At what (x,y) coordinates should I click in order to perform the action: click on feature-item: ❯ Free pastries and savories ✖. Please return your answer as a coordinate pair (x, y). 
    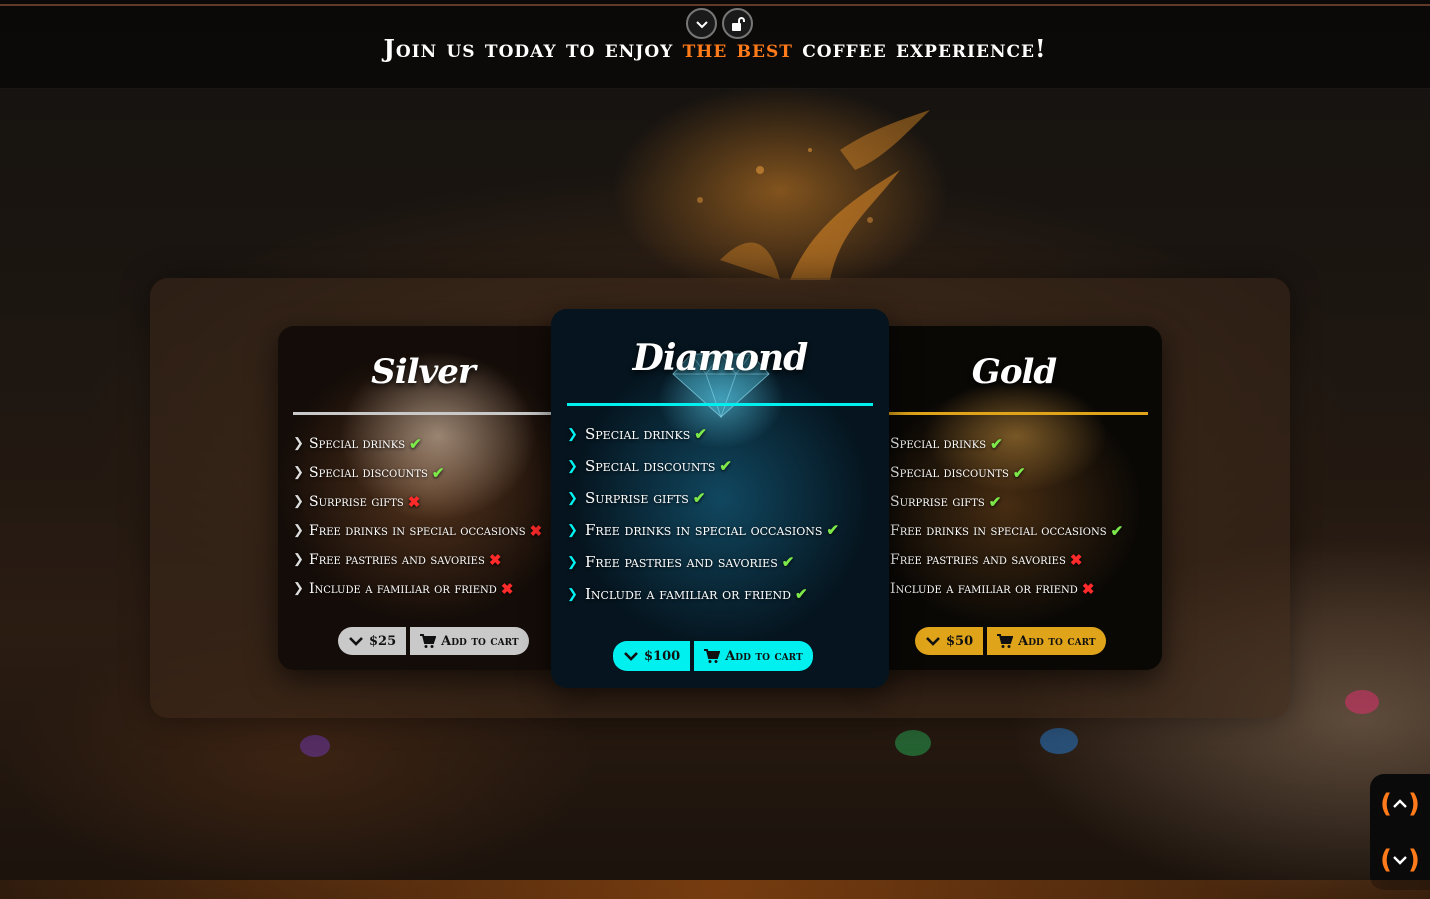
    Looking at the image, I should click on (430, 559).